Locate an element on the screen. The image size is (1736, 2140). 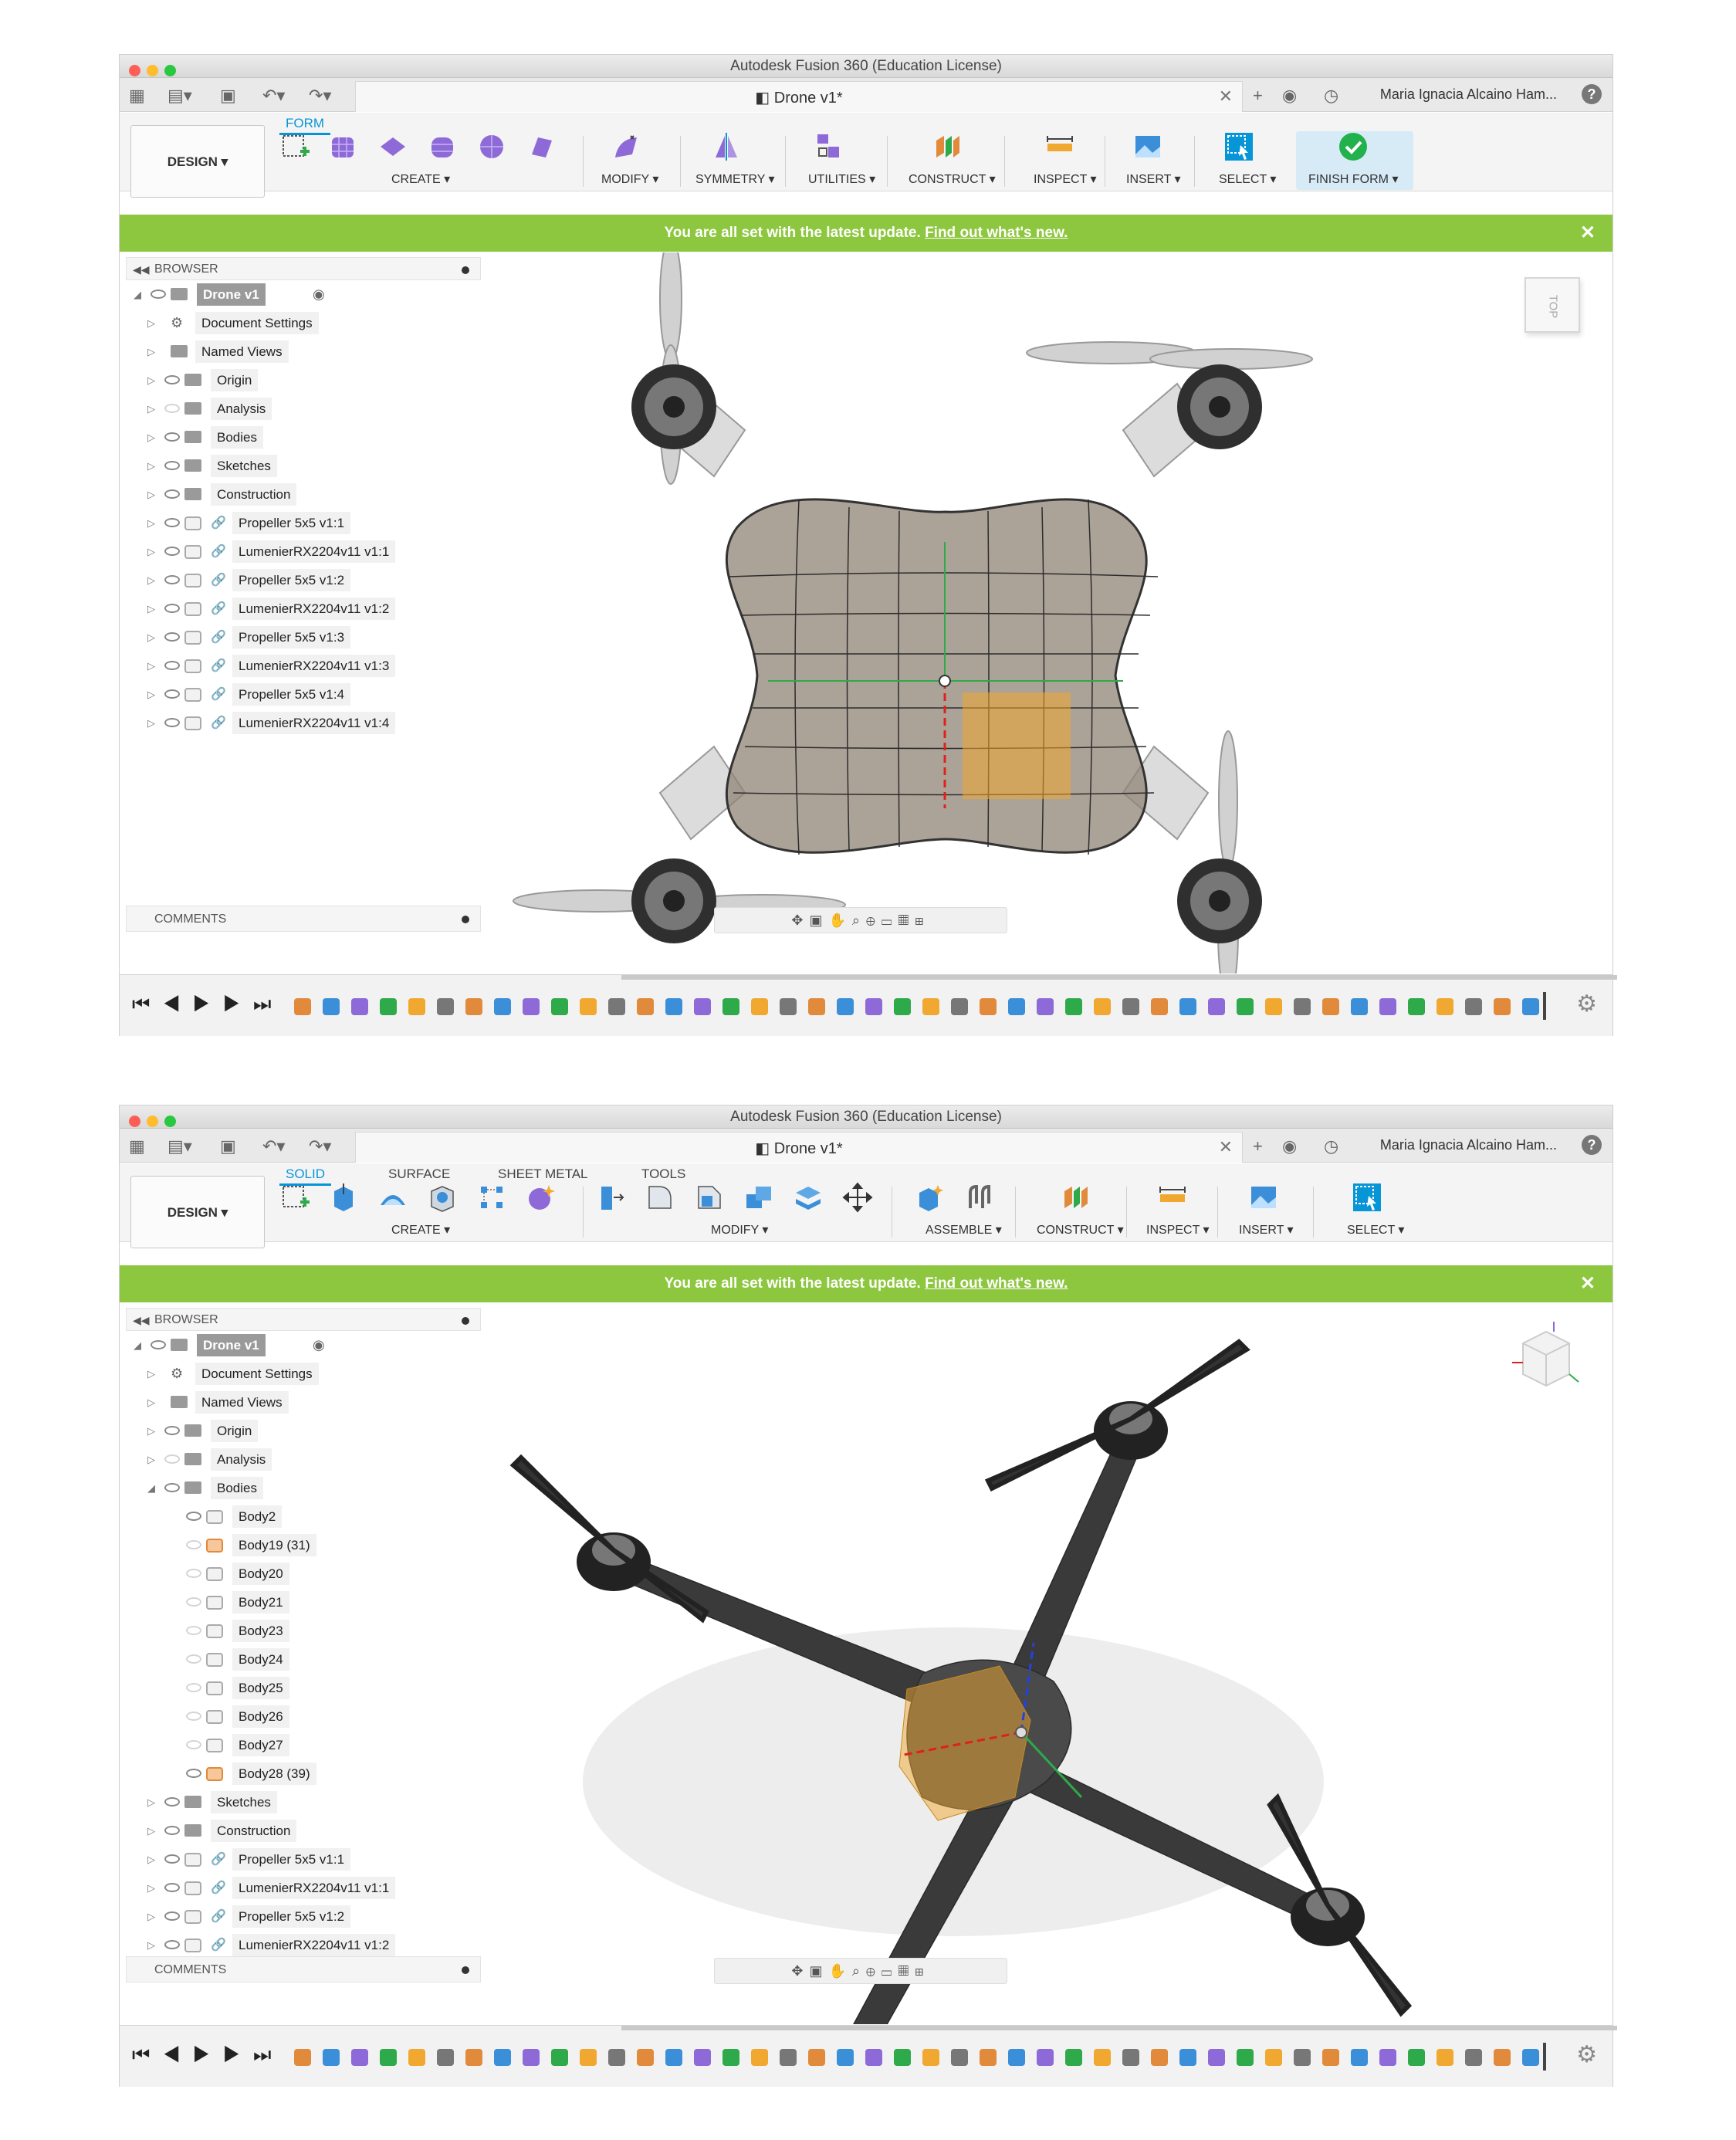
save-icon: ▣ is located at coordinates (228, 1146).